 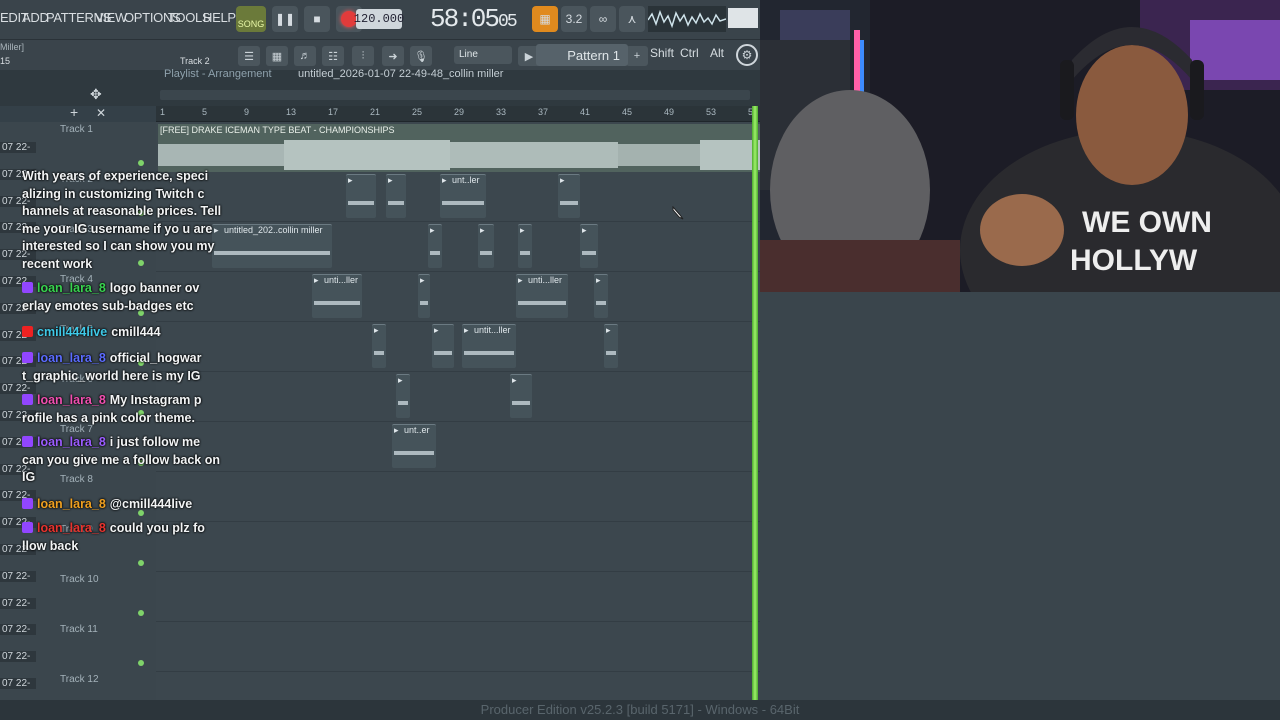 I want to click on pause-icon: ❚❚, so click(x=285, y=19).